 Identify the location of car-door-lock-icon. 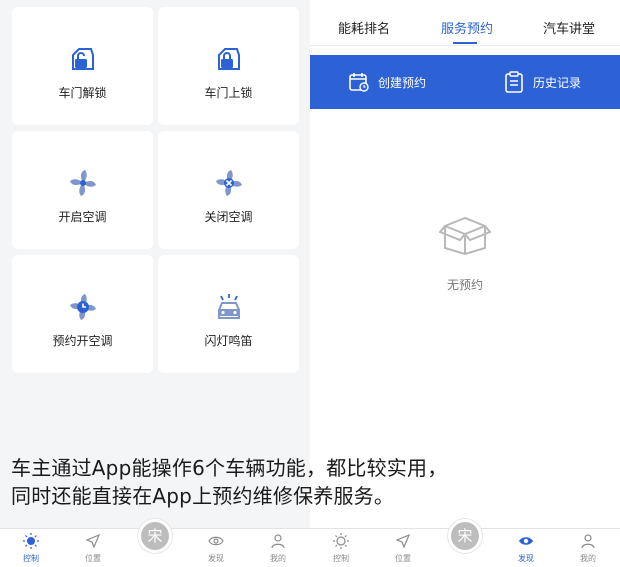
(229, 59).